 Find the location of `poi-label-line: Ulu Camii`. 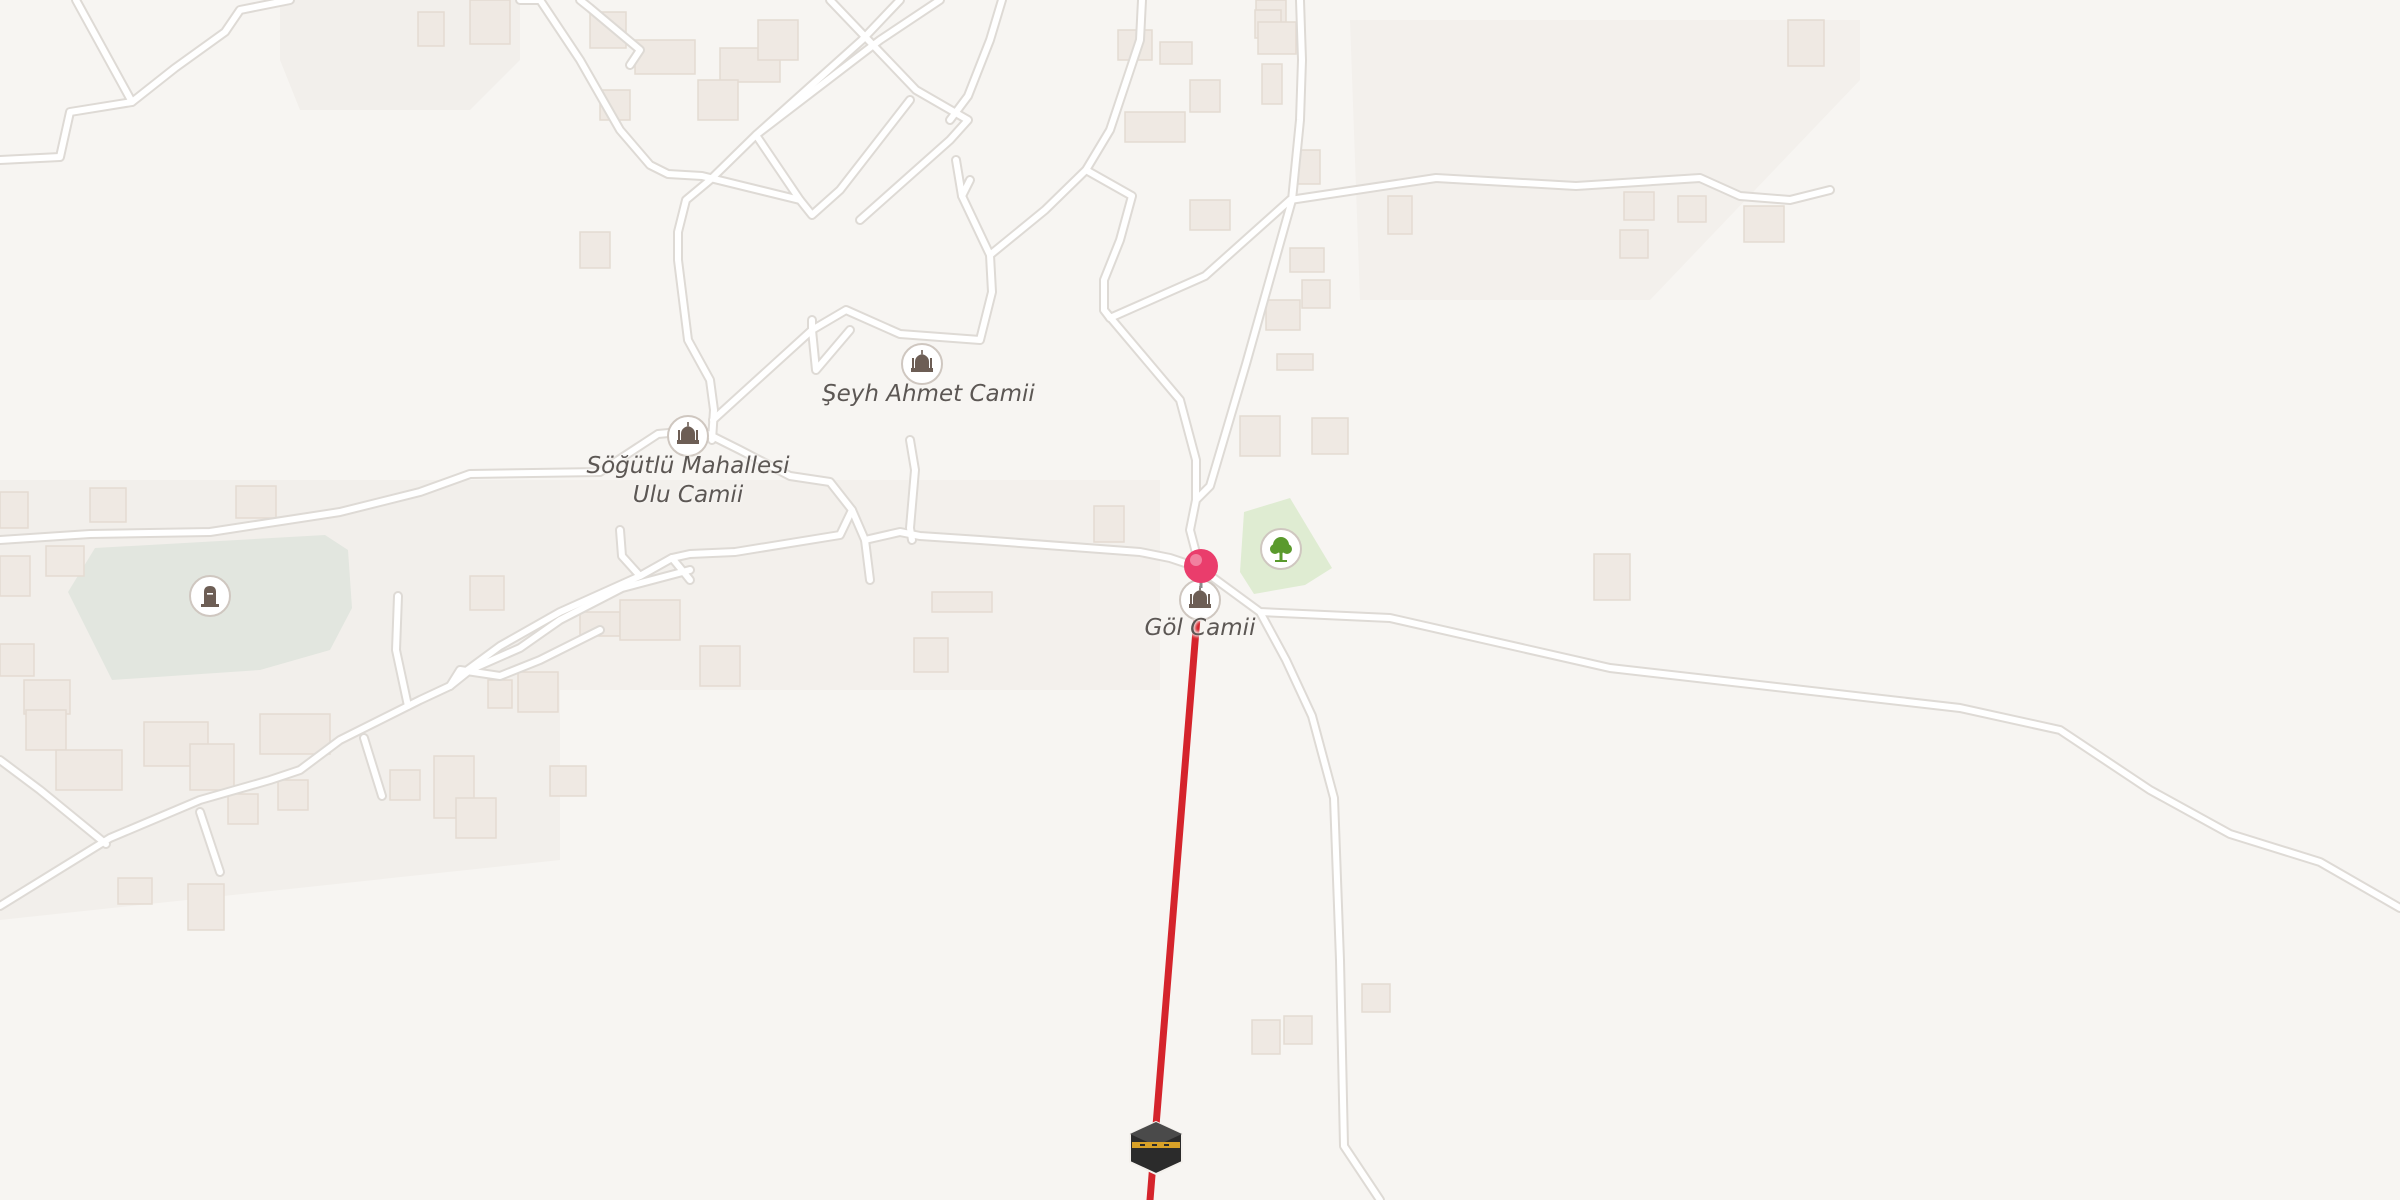

poi-label-line: Ulu Camii is located at coordinates (688, 495).